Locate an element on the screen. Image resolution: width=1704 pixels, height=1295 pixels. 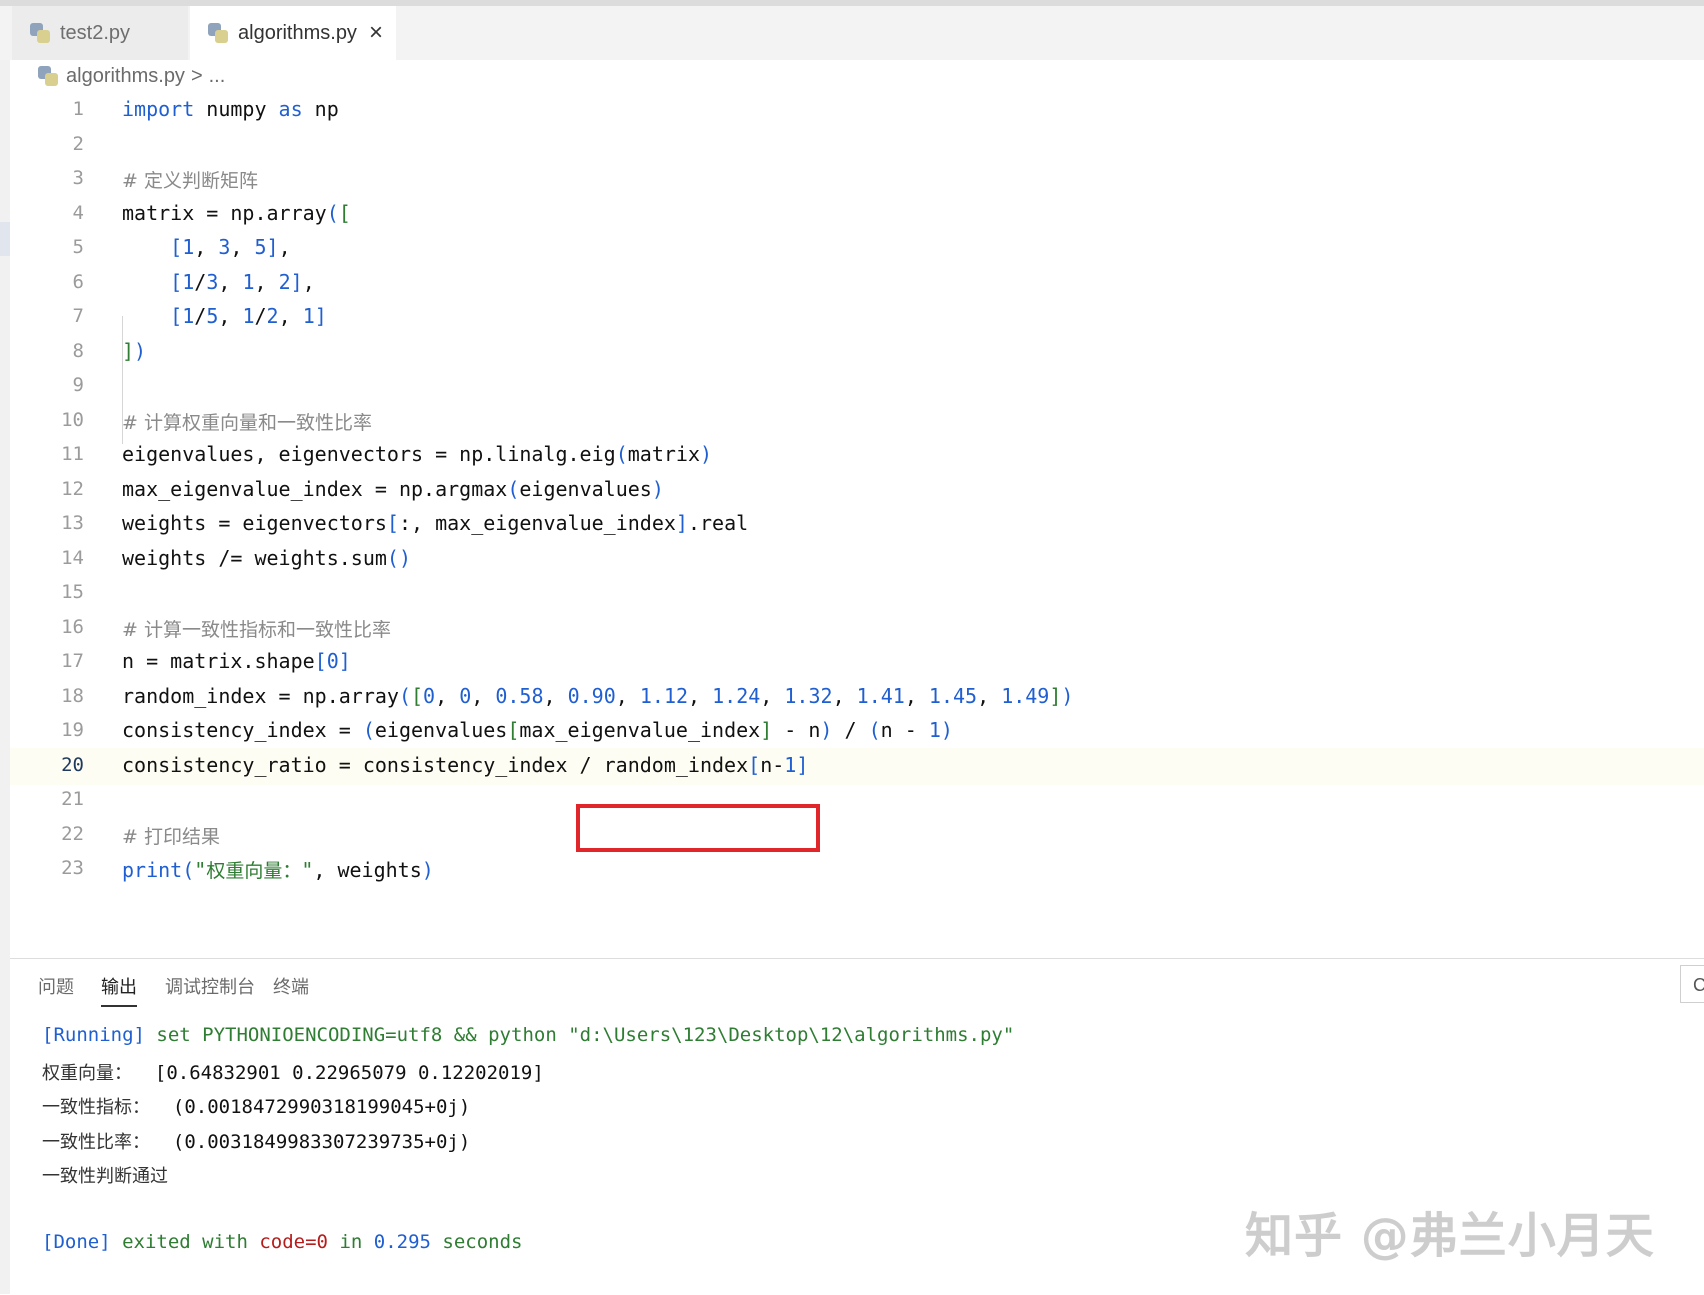
line-code: weights /= weights.sum() is located at coordinates (266, 558).